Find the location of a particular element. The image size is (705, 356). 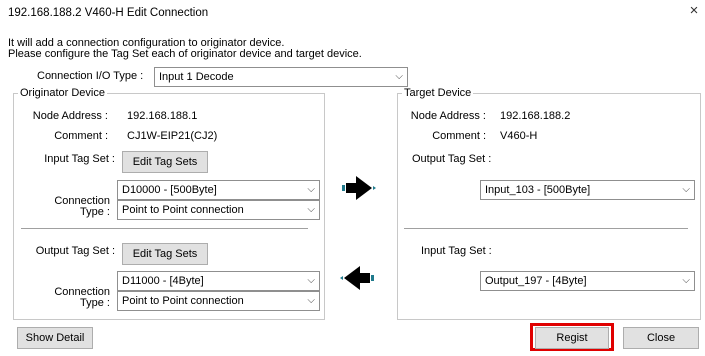

originator-node-address-label: Node Address : is located at coordinates (70, 116).